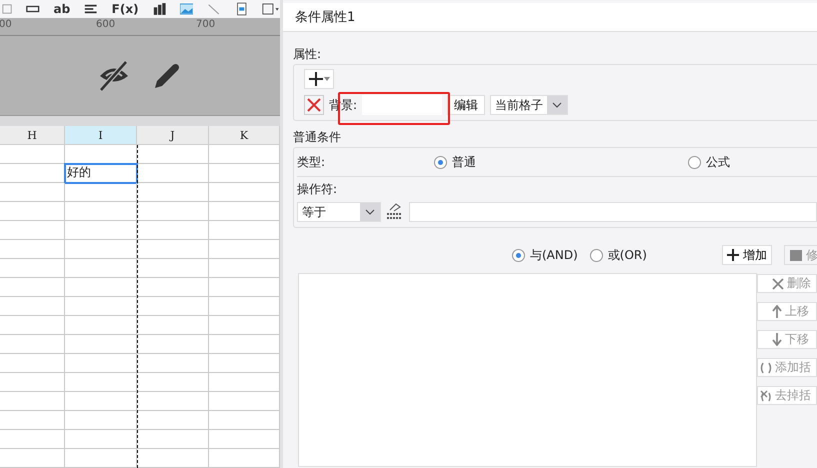 This screenshot has width=817, height=468. Describe the element at coordinates (62, 9) in the screenshot. I see `toolbar-text-button: ab` at that location.